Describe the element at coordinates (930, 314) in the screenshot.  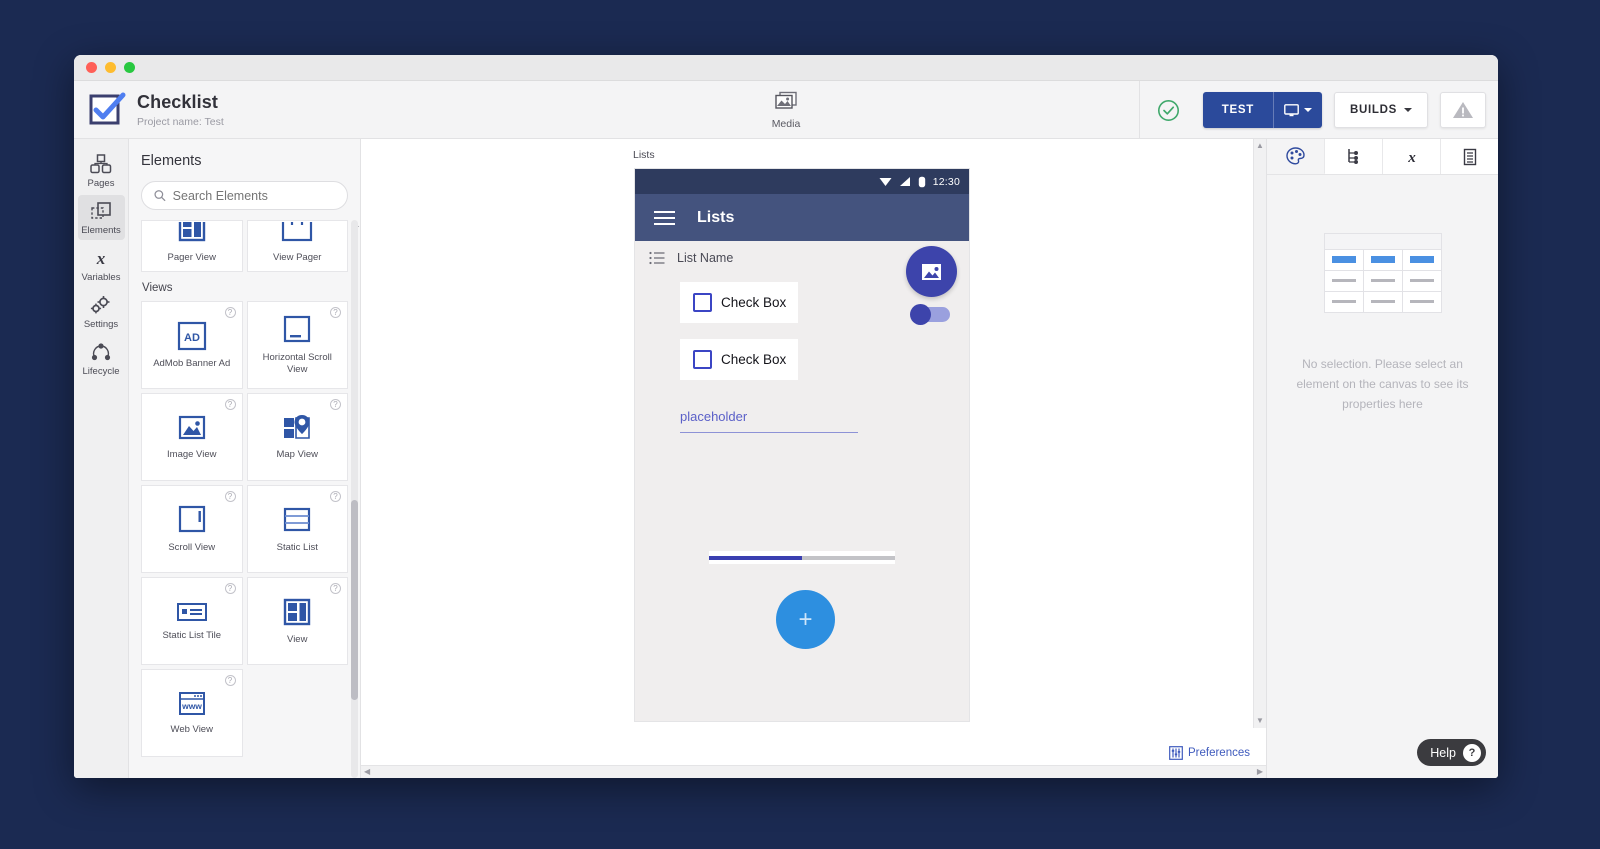
I see `phone-switch` at that location.